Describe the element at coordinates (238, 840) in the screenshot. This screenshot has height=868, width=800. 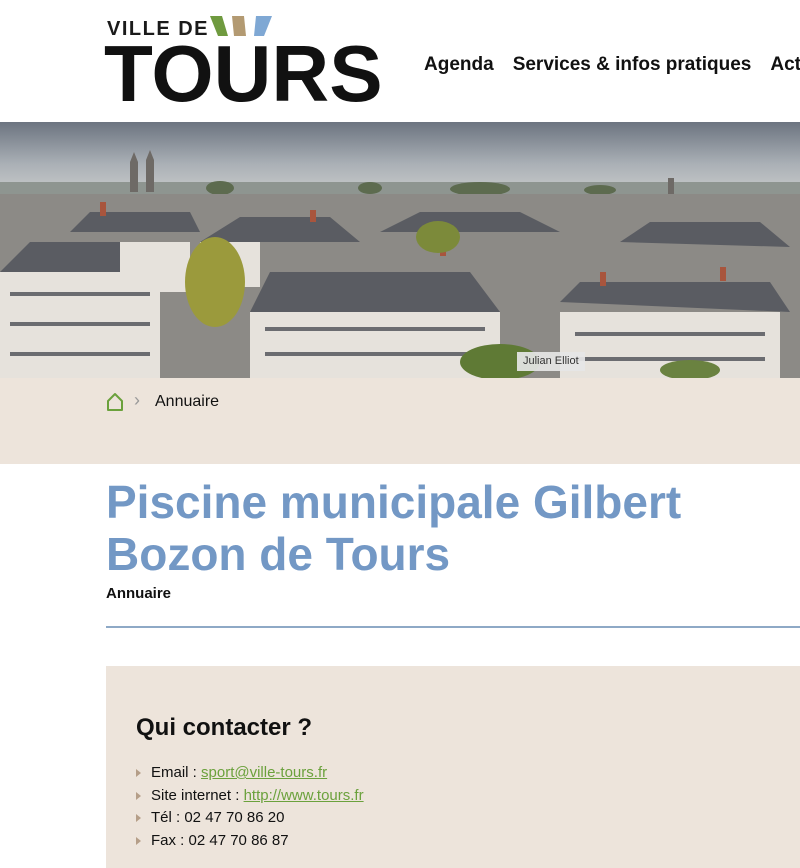
I see `fax-value: 02 47 70 86 87` at that location.